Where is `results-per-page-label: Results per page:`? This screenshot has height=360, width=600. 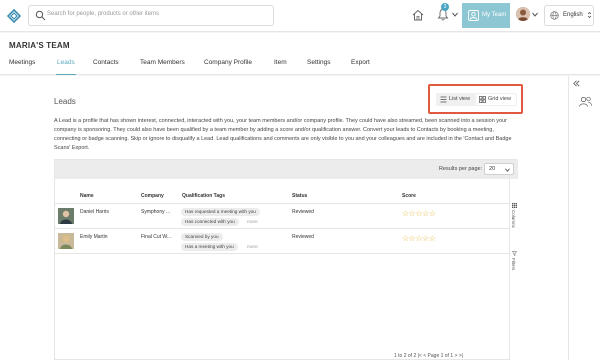 results-per-page-label: Results per page: is located at coordinates (461, 169).